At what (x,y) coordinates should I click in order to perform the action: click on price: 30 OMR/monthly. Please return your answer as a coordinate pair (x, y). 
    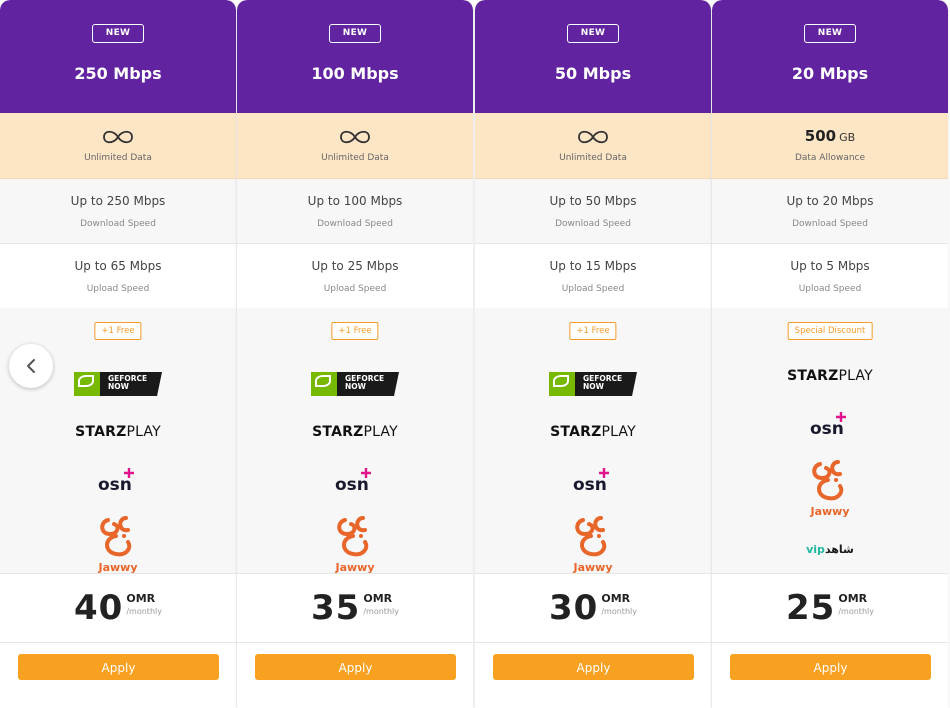
    Looking at the image, I should click on (593, 608).